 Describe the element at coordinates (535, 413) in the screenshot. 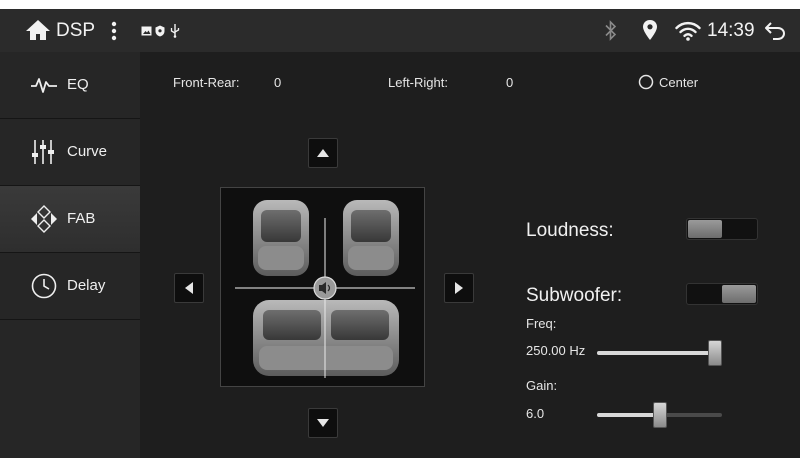

I see `gain-value: 6.0` at that location.